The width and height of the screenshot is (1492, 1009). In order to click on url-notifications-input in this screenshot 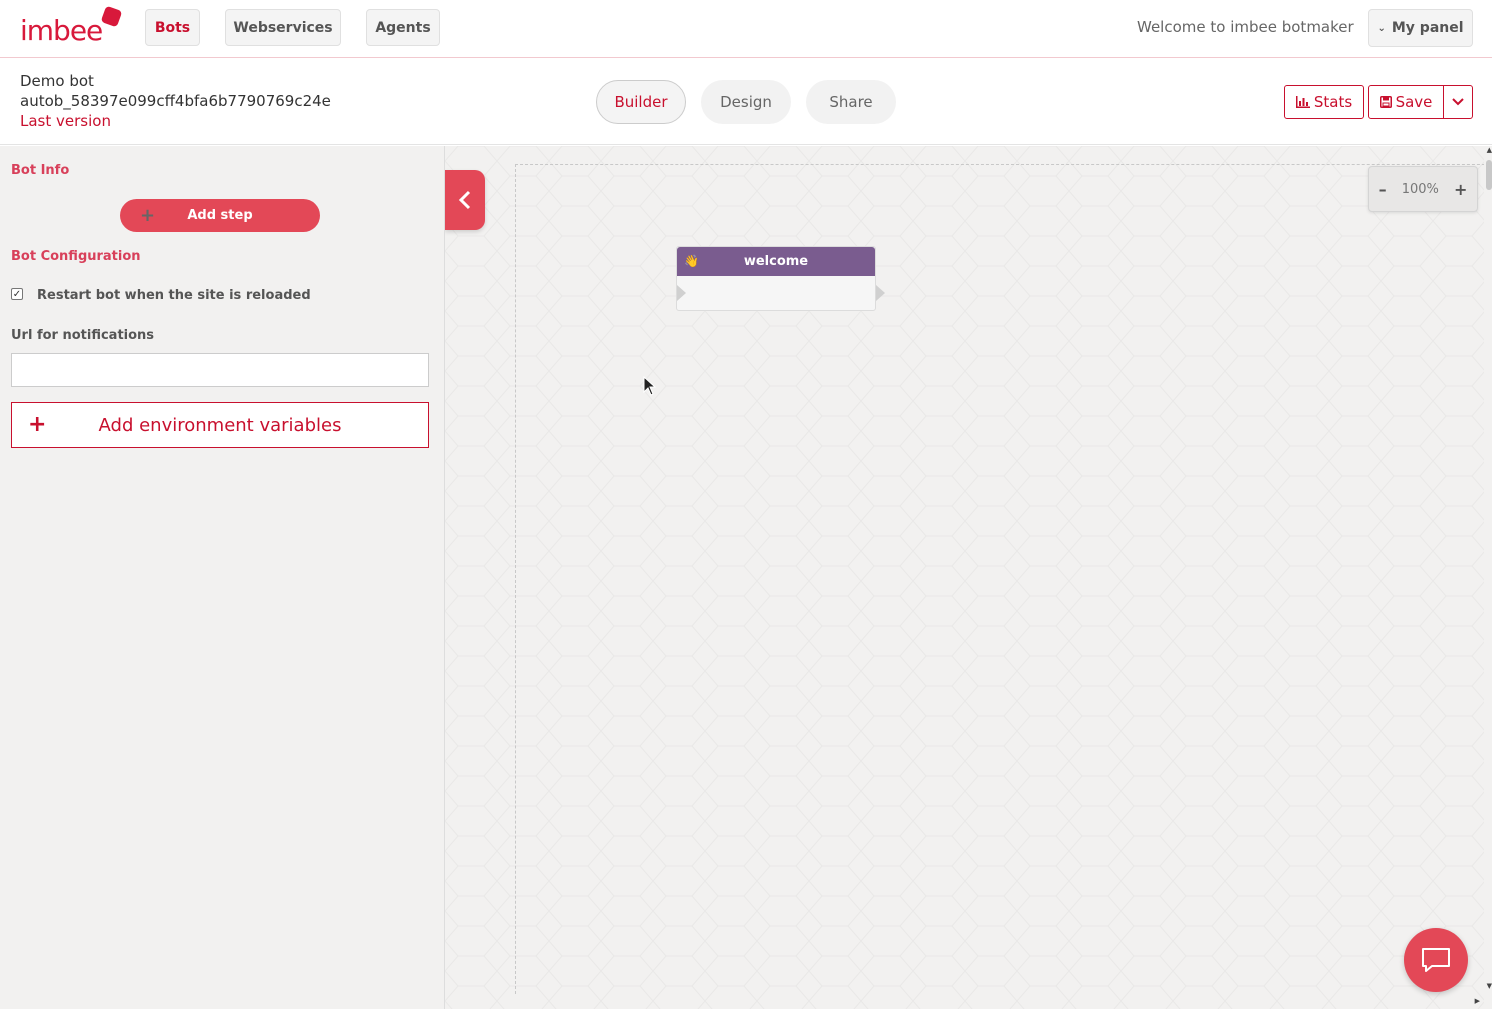, I will do `click(220, 370)`.